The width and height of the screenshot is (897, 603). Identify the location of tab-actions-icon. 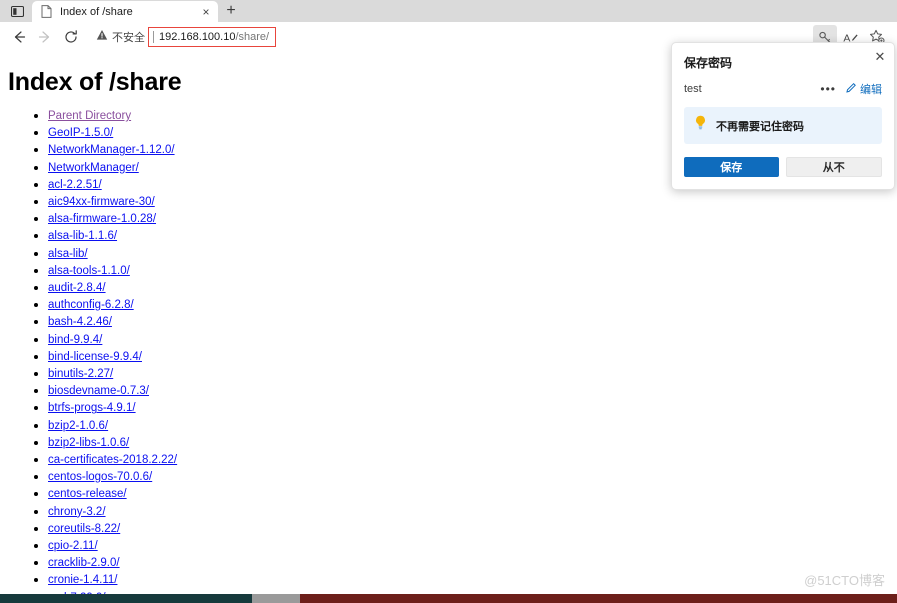
(17, 11).